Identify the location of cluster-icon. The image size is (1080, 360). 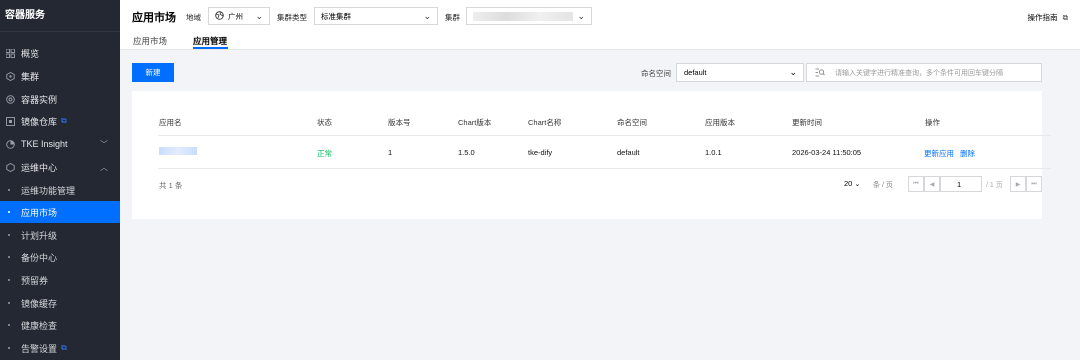
(10, 76).